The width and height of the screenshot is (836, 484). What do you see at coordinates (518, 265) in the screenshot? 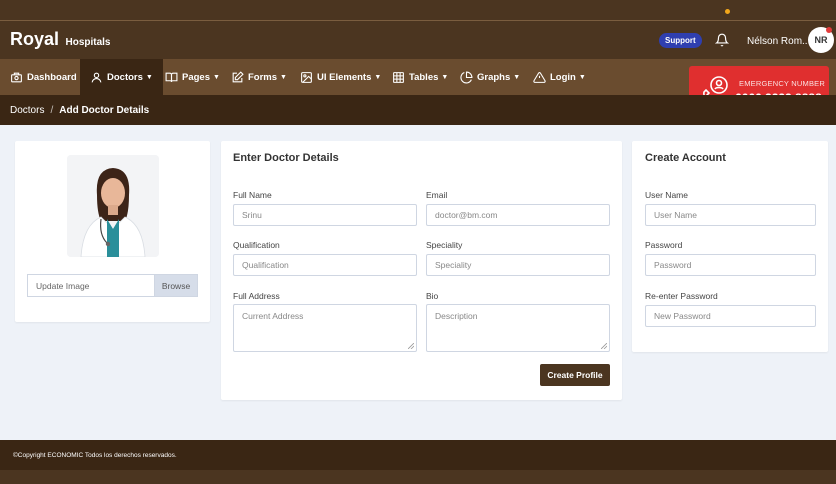
I see `speciality-input: Speciality` at bounding box center [518, 265].